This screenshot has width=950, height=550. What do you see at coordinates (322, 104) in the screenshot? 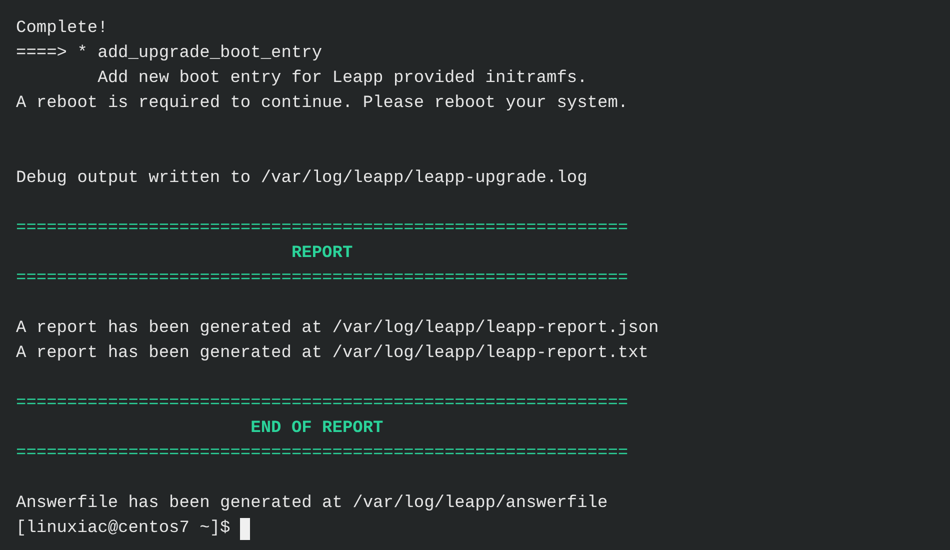
I see `output-line: A reboot is required to continue. Please reboot your system.` at bounding box center [322, 104].